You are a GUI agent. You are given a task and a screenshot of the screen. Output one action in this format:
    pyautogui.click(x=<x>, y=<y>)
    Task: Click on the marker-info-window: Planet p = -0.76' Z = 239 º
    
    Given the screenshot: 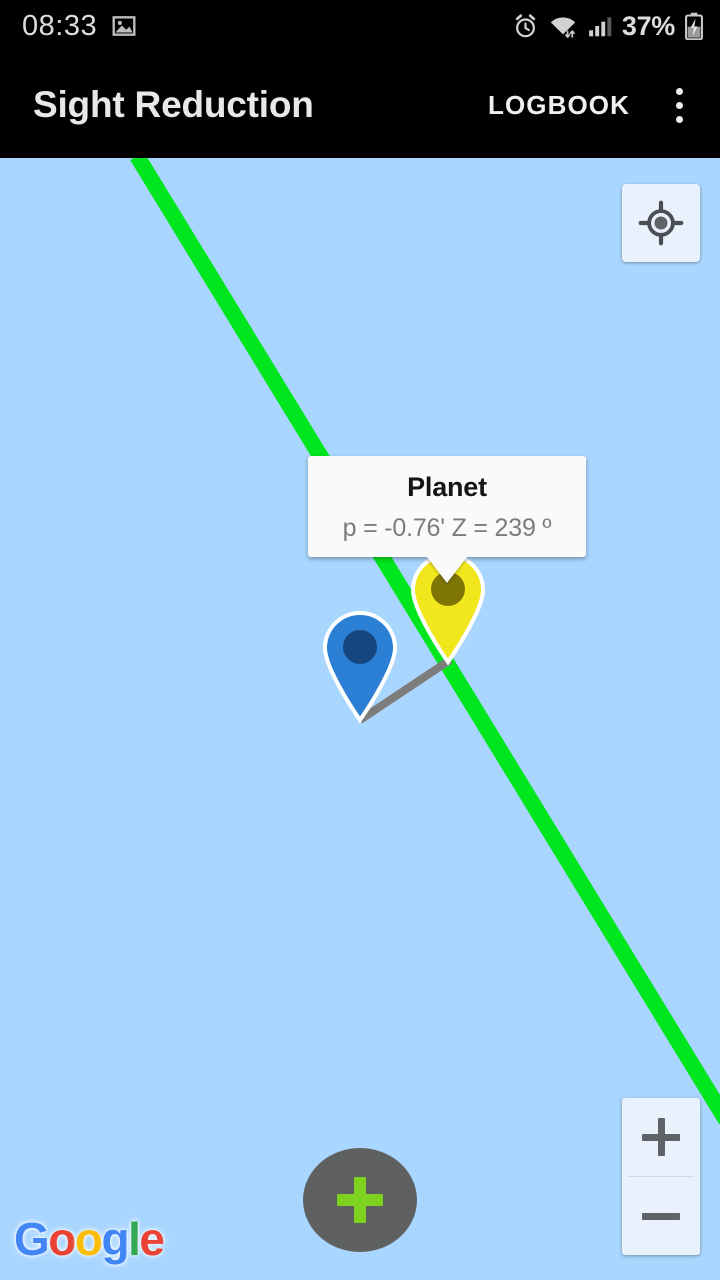 What is the action you would take?
    pyautogui.click(x=447, y=520)
    